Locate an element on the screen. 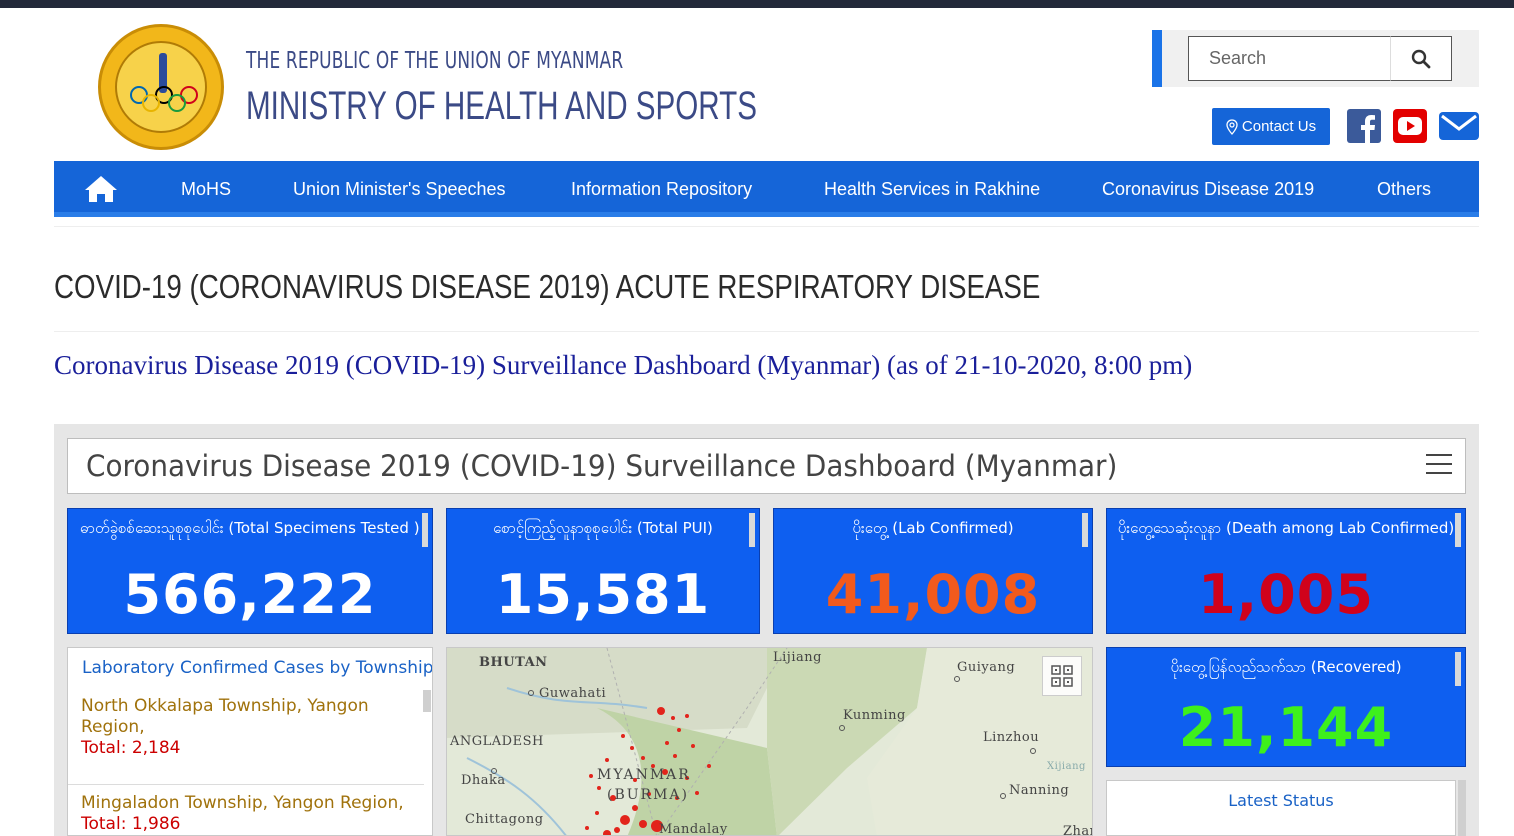 This screenshot has height=836, width=1514. ministry-logo is located at coordinates (161, 87).